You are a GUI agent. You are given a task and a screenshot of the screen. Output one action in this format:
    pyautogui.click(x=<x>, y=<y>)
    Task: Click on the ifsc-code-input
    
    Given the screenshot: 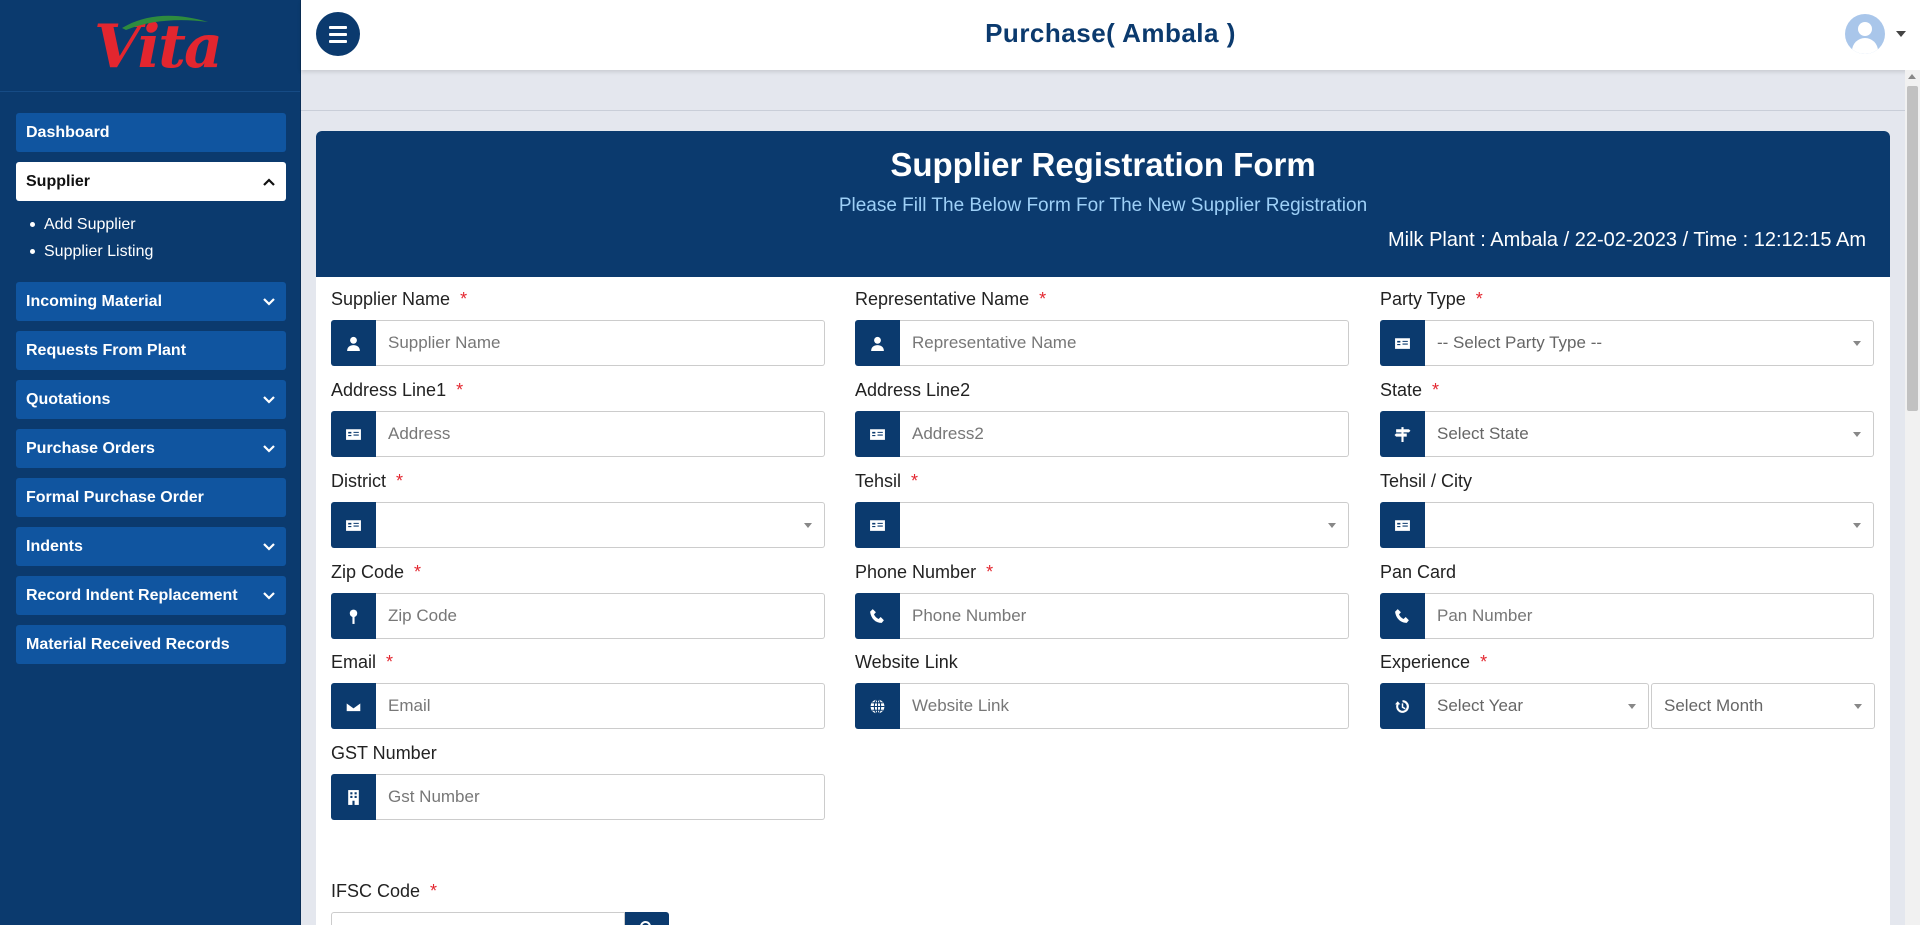 What is the action you would take?
    pyautogui.click(x=478, y=918)
    